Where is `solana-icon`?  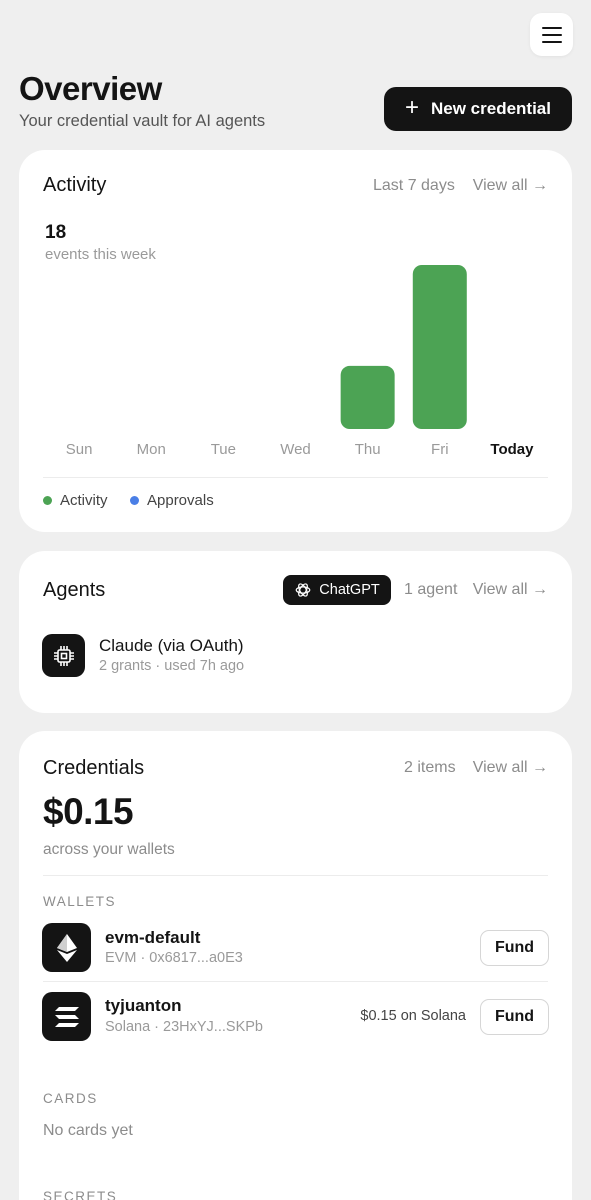 solana-icon is located at coordinates (66, 1016).